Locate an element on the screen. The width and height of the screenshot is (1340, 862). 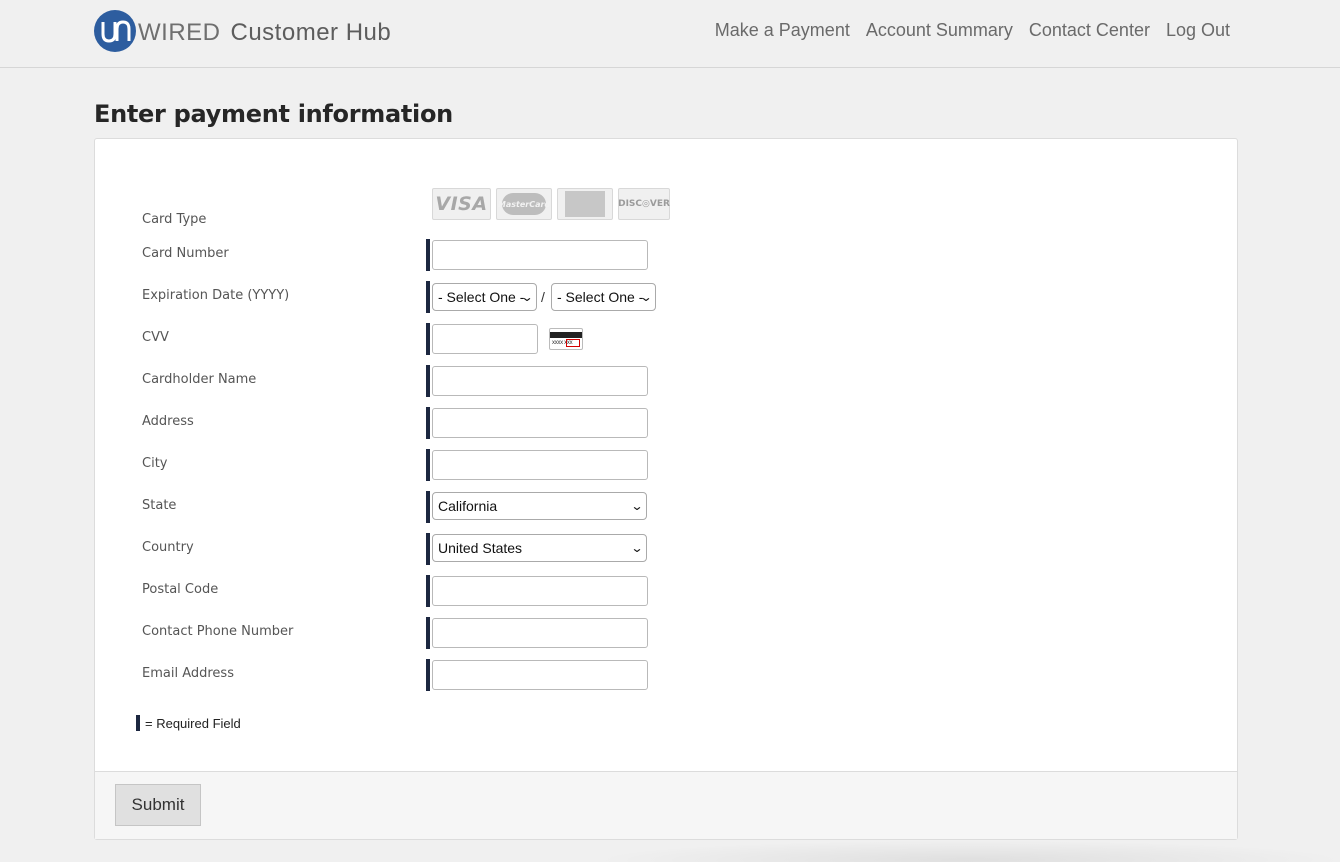
brand-name: WIRED Customer Hub is located at coordinates (264, 33).